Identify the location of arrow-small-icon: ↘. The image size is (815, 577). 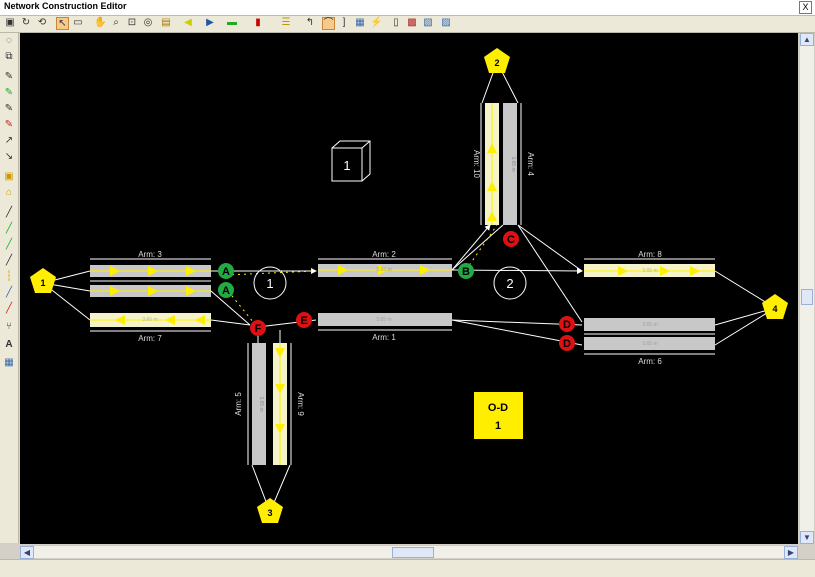
(9, 157).